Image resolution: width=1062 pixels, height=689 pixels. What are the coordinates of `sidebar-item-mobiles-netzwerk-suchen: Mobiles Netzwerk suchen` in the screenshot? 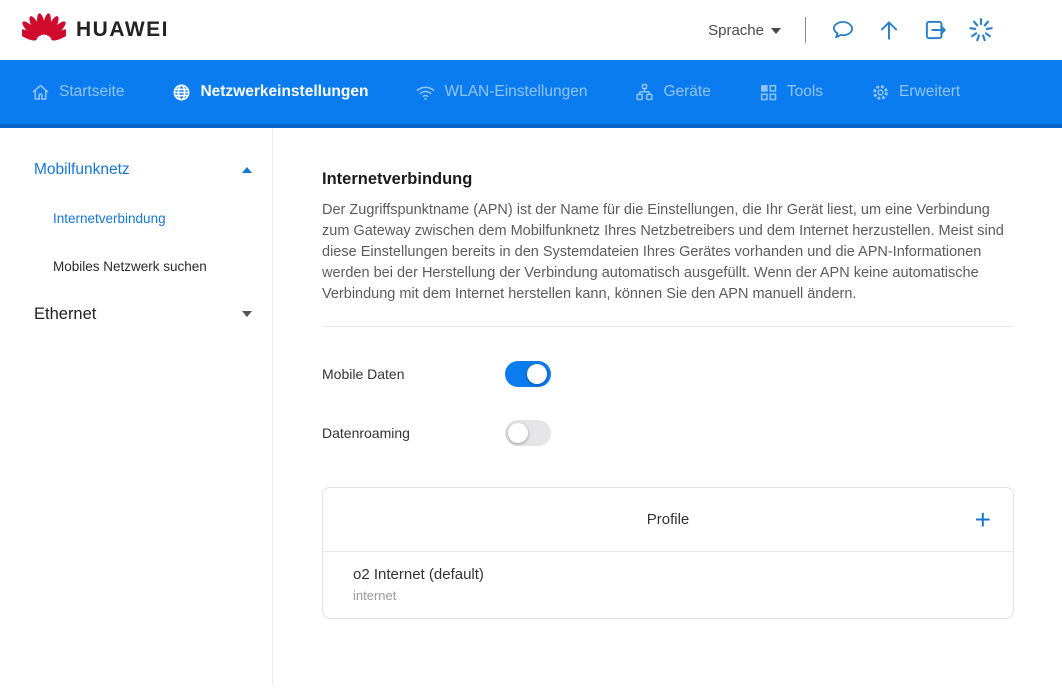 It's located at (136, 266).